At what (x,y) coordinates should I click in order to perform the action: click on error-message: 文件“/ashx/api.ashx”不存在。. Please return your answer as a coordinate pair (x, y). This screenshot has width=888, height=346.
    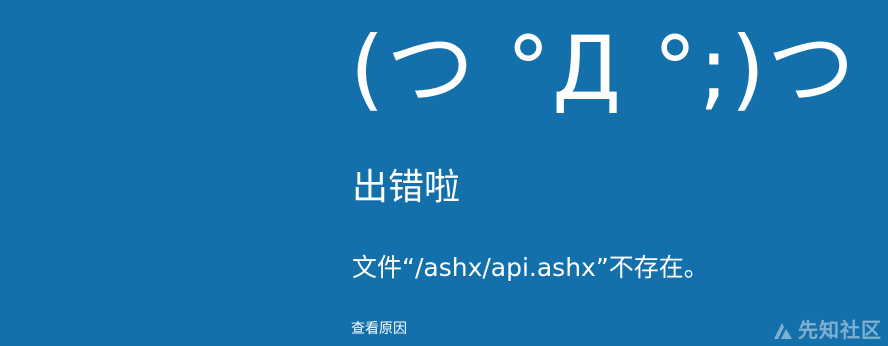
    Looking at the image, I should click on (530, 267).